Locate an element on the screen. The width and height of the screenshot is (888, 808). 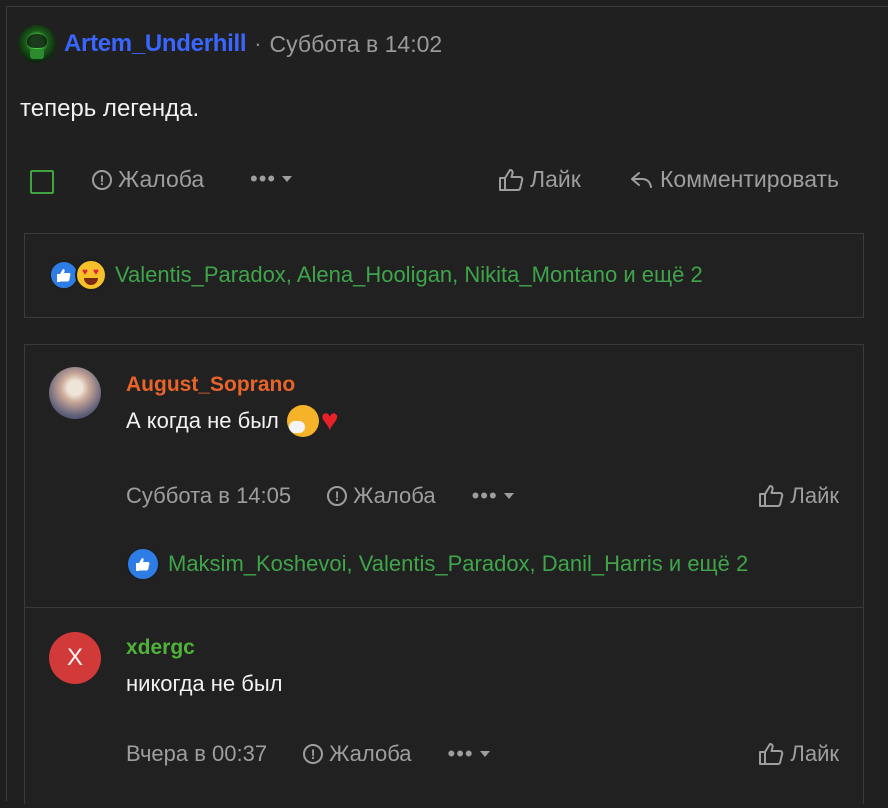
heart-eyes-emoji-icon: ♥ ♥ is located at coordinates (91, 275).